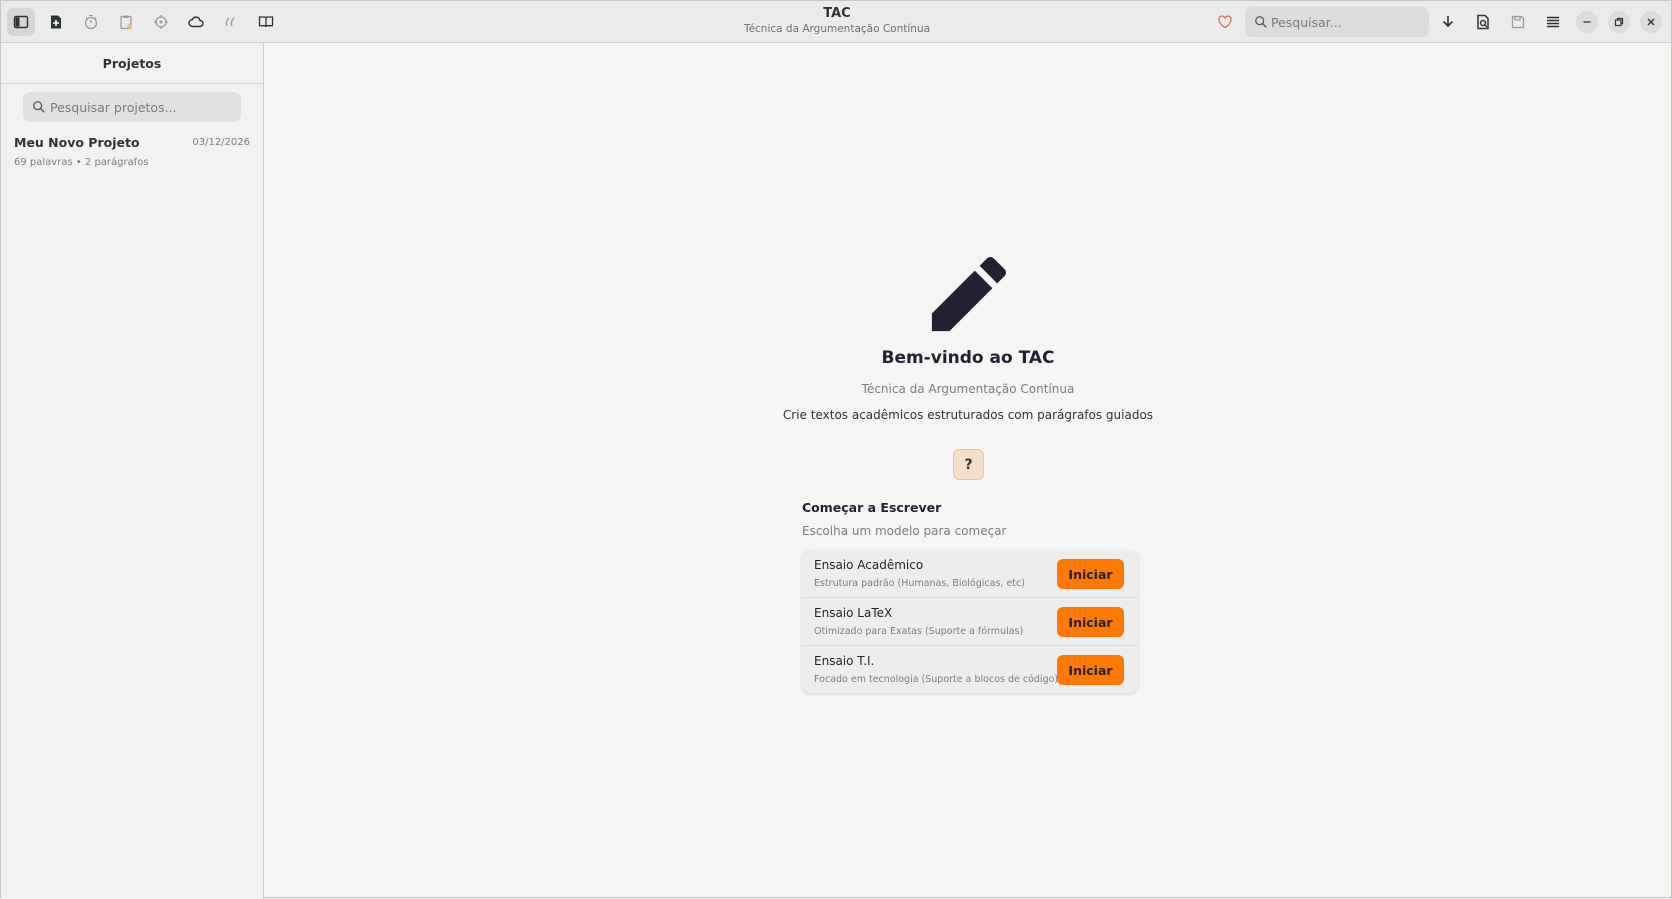  I want to click on timer-icon, so click(91, 22).